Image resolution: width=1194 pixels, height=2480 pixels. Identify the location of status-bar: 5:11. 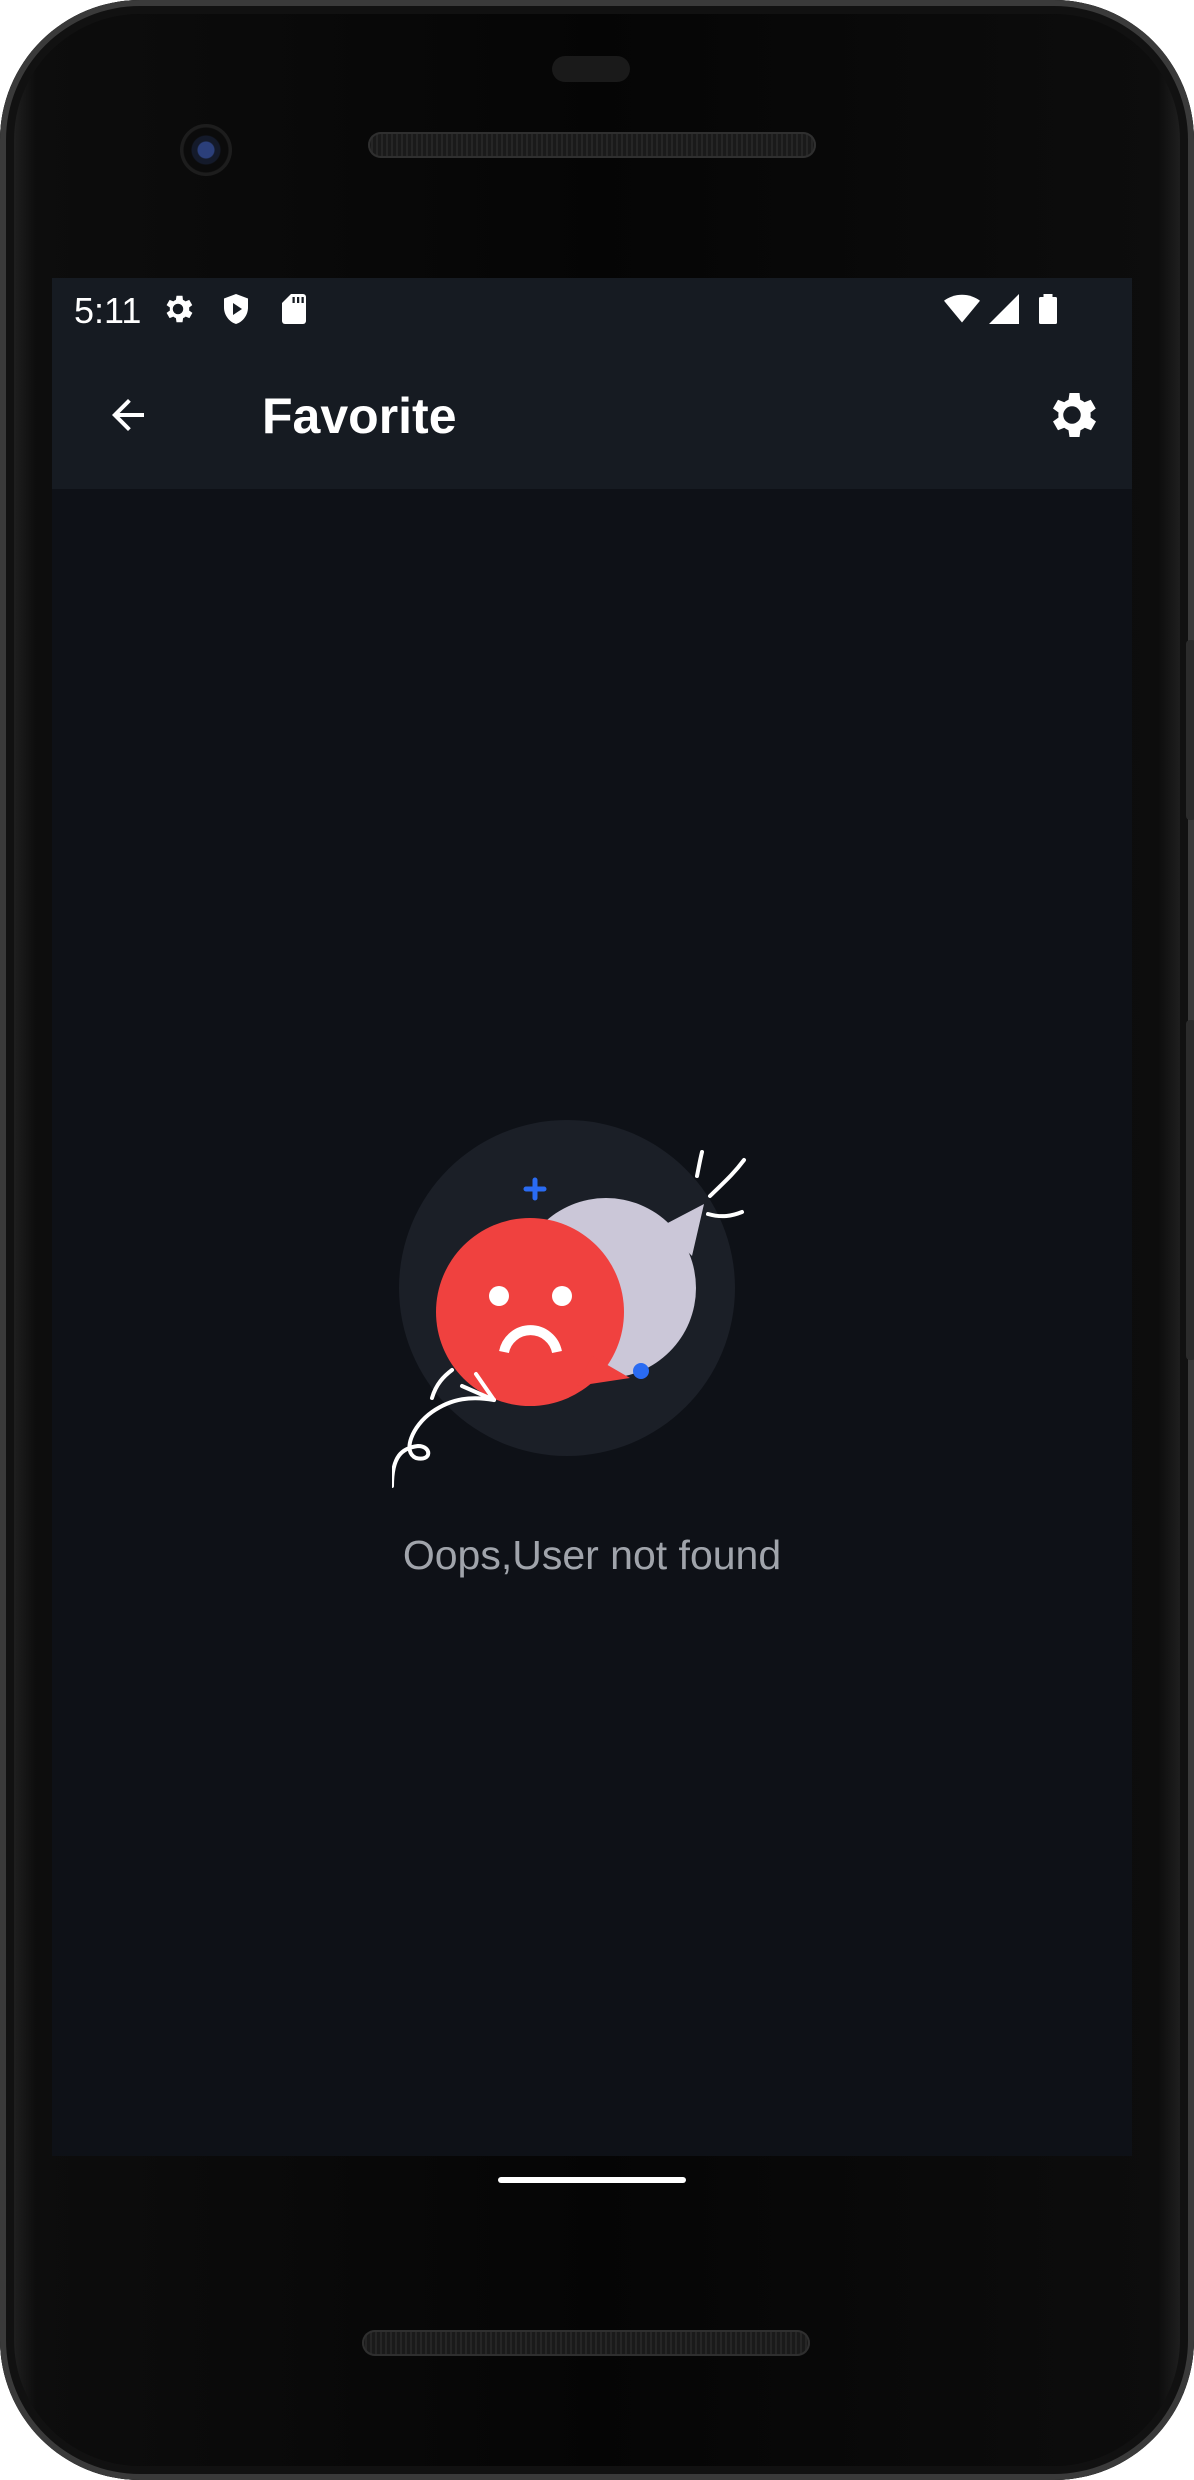
(592, 309).